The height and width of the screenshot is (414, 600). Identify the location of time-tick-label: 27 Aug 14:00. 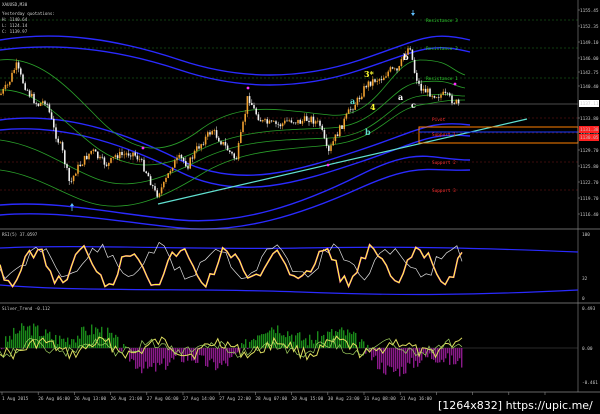
(199, 399).